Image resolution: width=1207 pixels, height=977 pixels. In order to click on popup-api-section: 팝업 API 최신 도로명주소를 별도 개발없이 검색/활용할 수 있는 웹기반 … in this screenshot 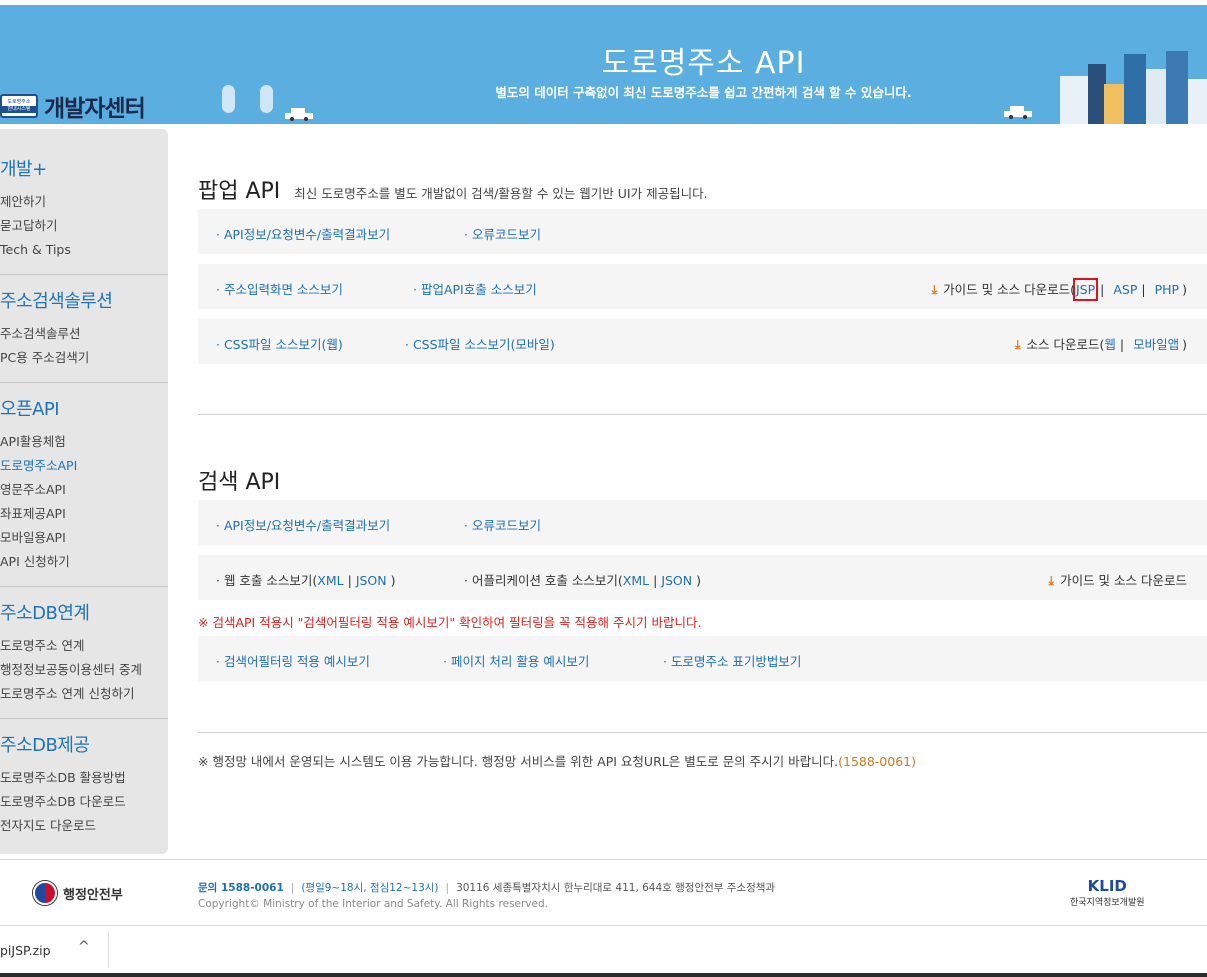, I will do `click(453, 189)`.